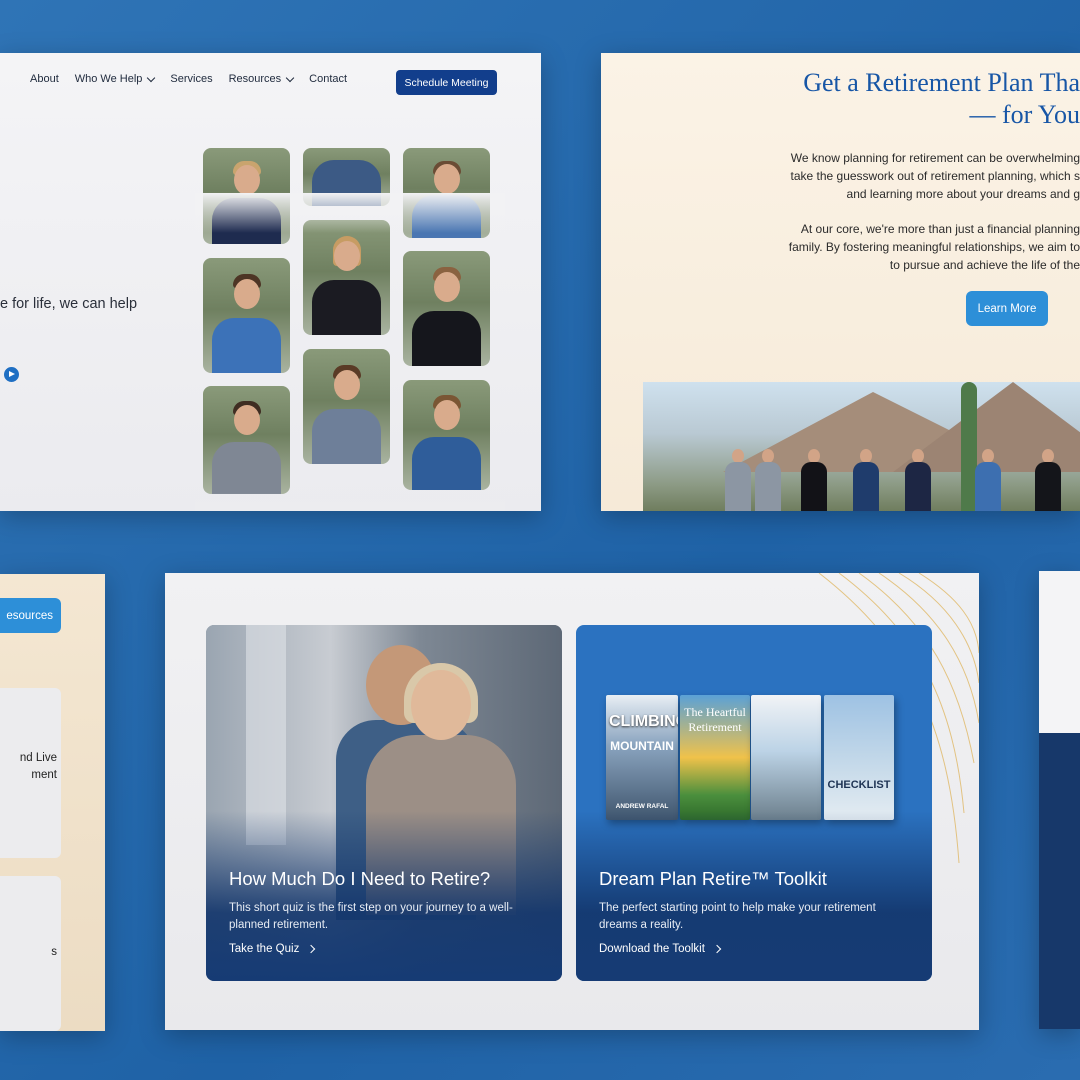  I want to click on nav-about: About, so click(44, 79).